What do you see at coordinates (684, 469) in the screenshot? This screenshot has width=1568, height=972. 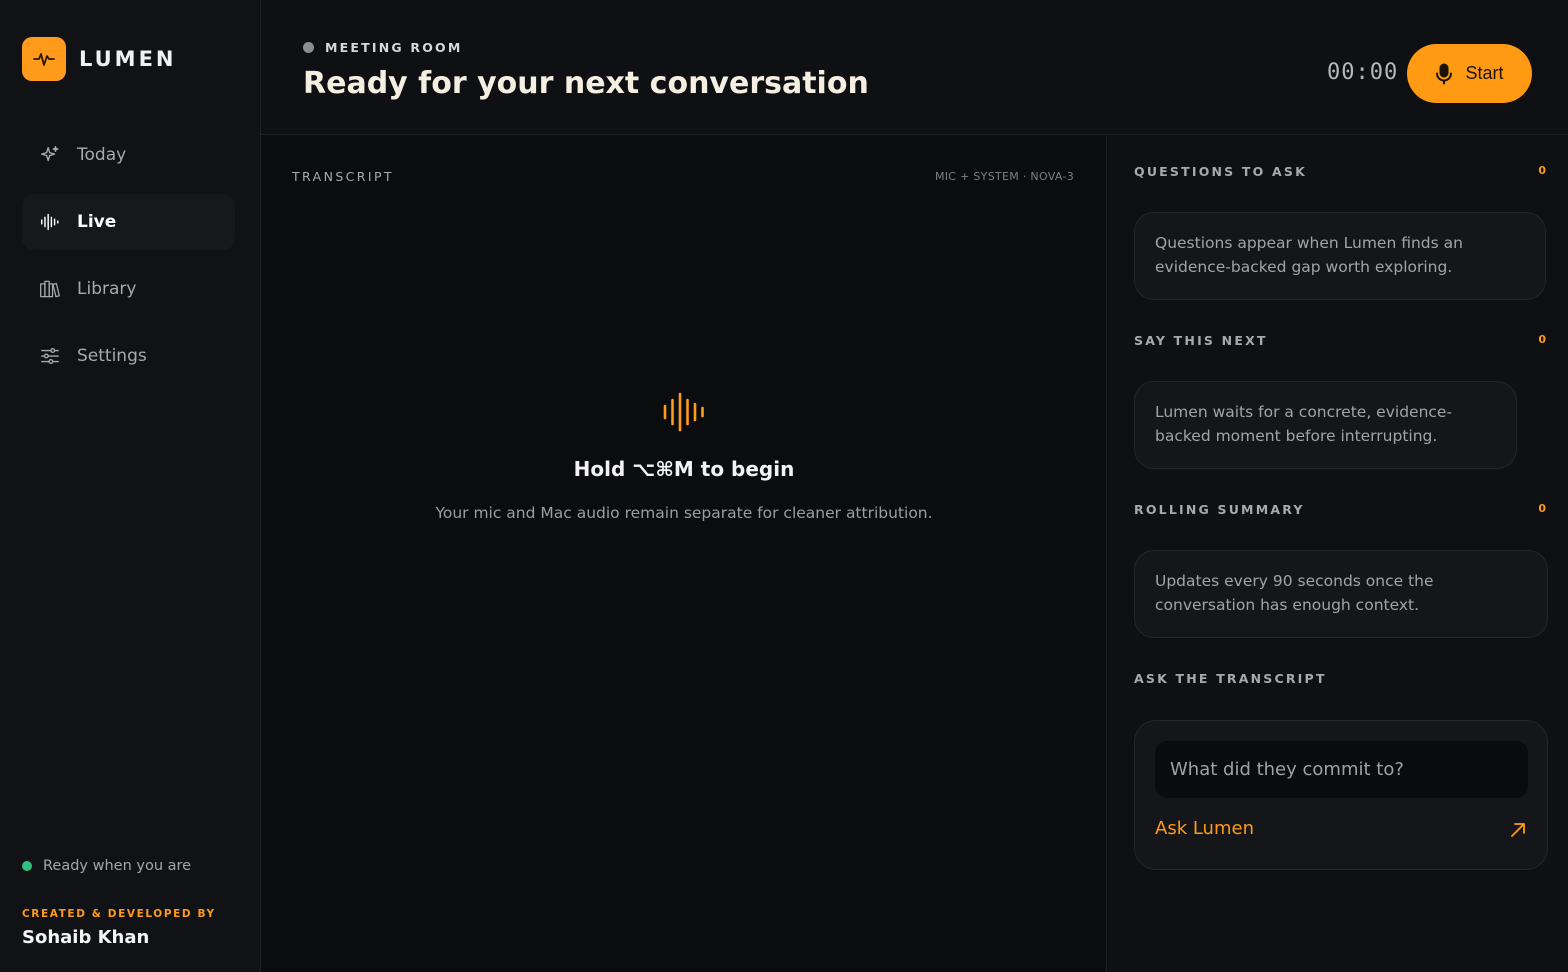 I see `empty-state-title: Hold ⌥⌘M to begin` at bounding box center [684, 469].